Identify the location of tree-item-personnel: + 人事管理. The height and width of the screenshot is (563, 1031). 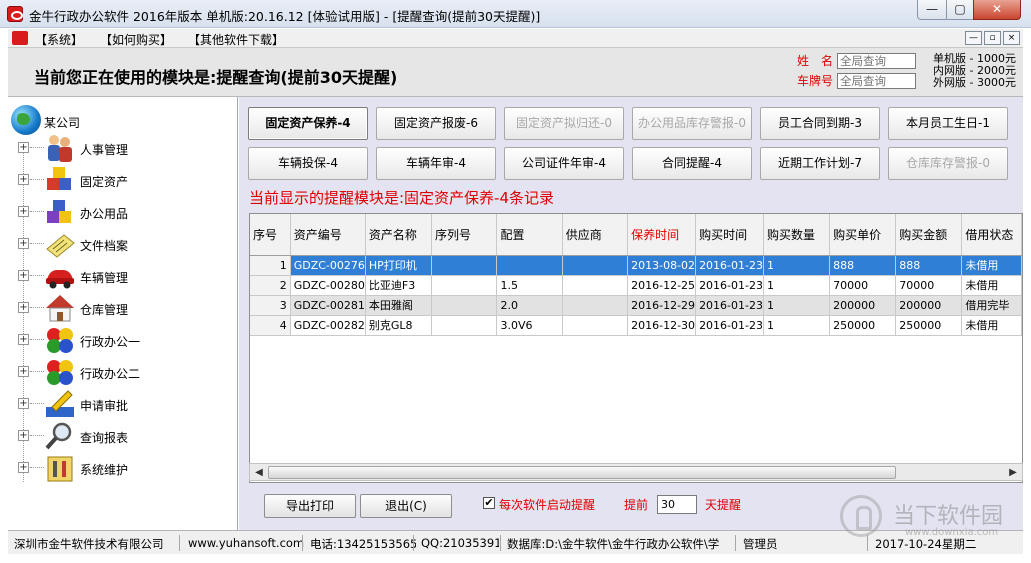
(118, 148).